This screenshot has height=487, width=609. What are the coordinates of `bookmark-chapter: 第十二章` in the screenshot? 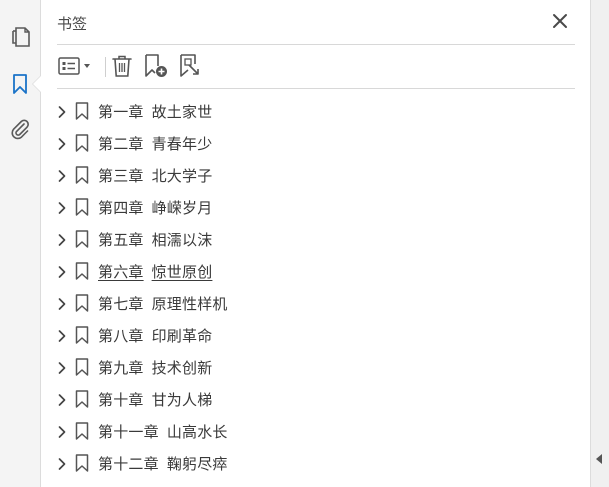 It's located at (128, 464).